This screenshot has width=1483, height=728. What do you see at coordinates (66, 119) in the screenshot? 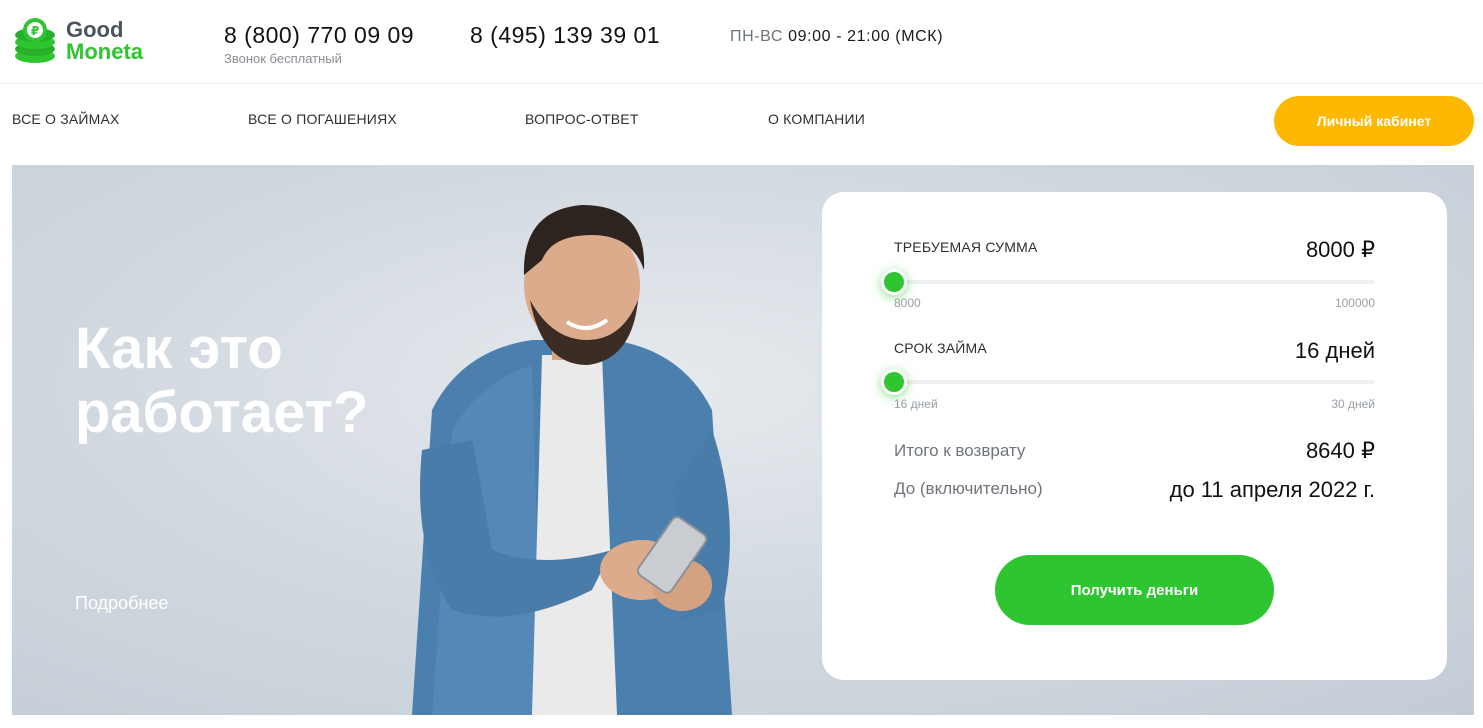
I see `nav-loans: ВСЕ О ЗАЙМАХ` at bounding box center [66, 119].